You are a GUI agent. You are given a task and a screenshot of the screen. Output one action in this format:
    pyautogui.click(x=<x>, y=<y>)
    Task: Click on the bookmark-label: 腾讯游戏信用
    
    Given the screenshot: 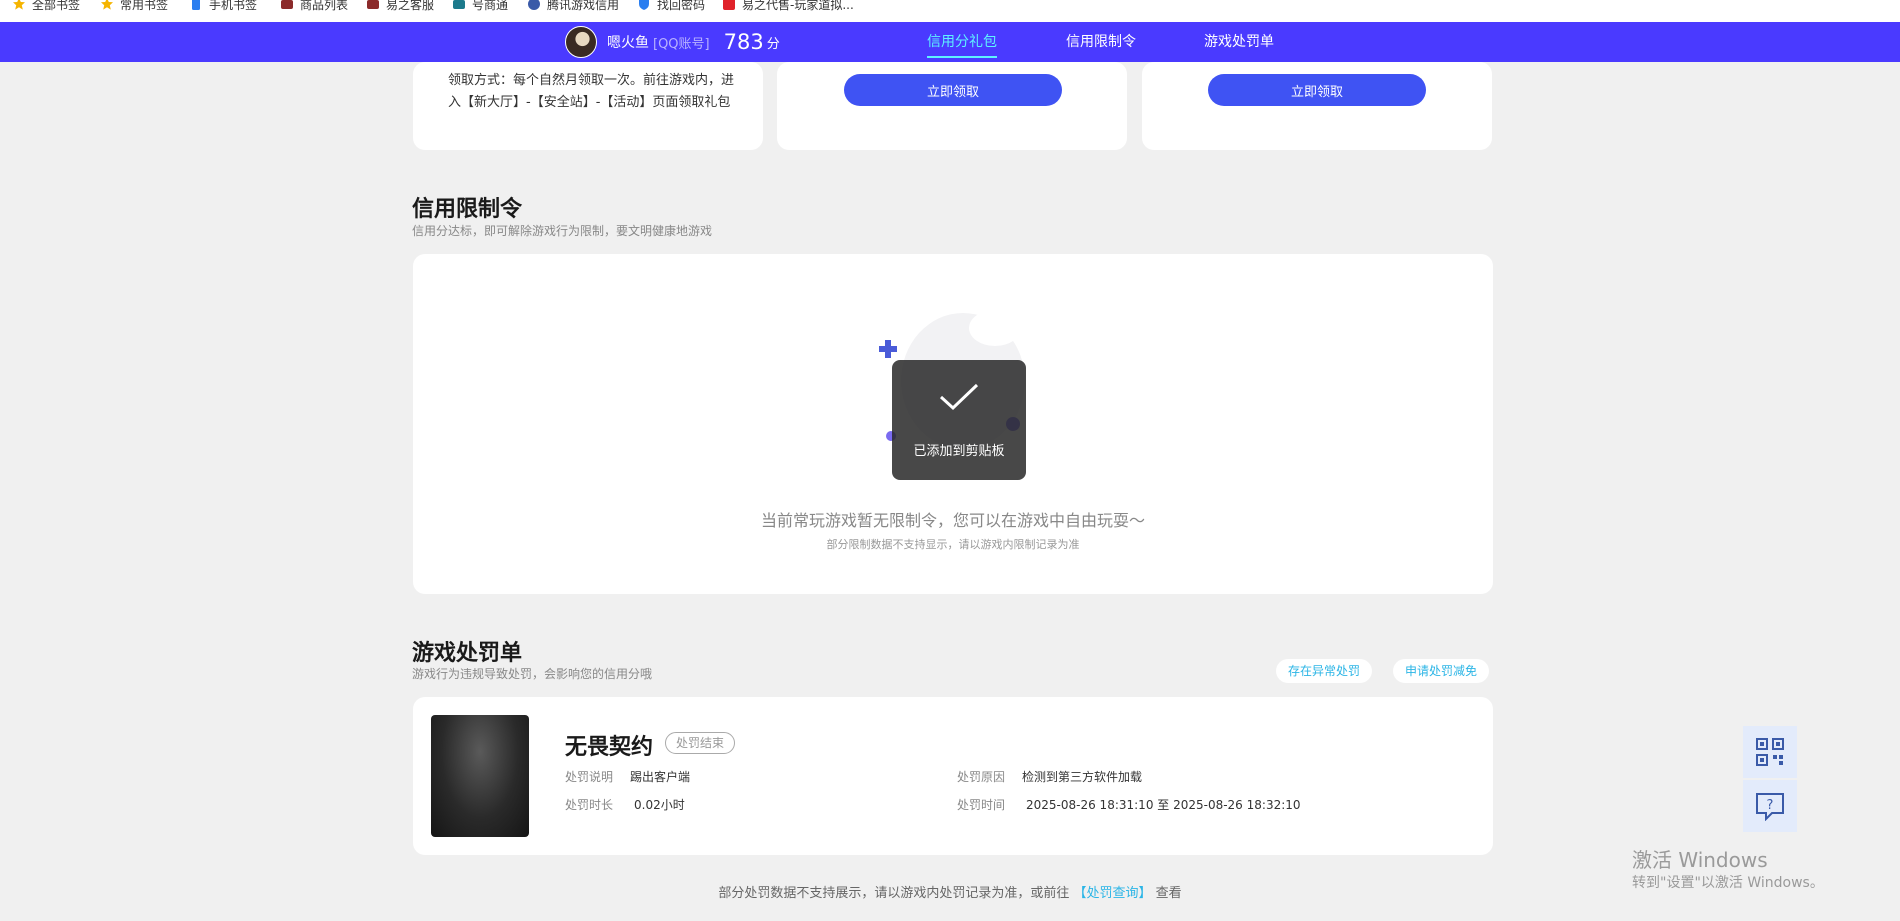 What is the action you would take?
    pyautogui.click(x=583, y=6)
    